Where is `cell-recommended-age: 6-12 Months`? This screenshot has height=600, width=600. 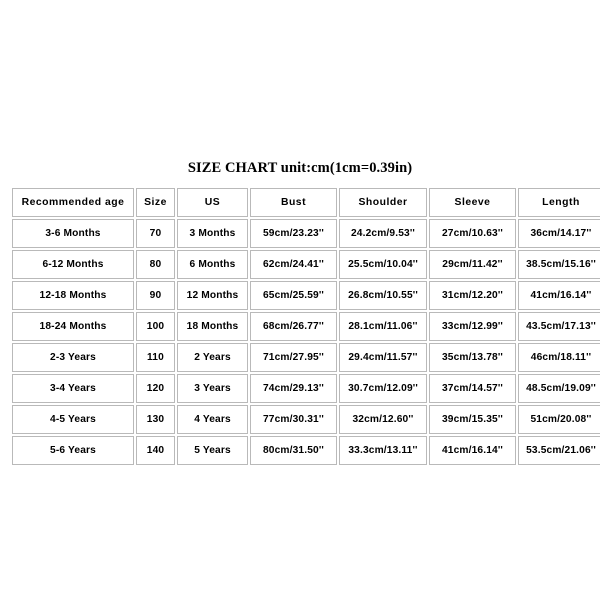
cell-recommended-age: 6-12 Months is located at coordinates (73, 264).